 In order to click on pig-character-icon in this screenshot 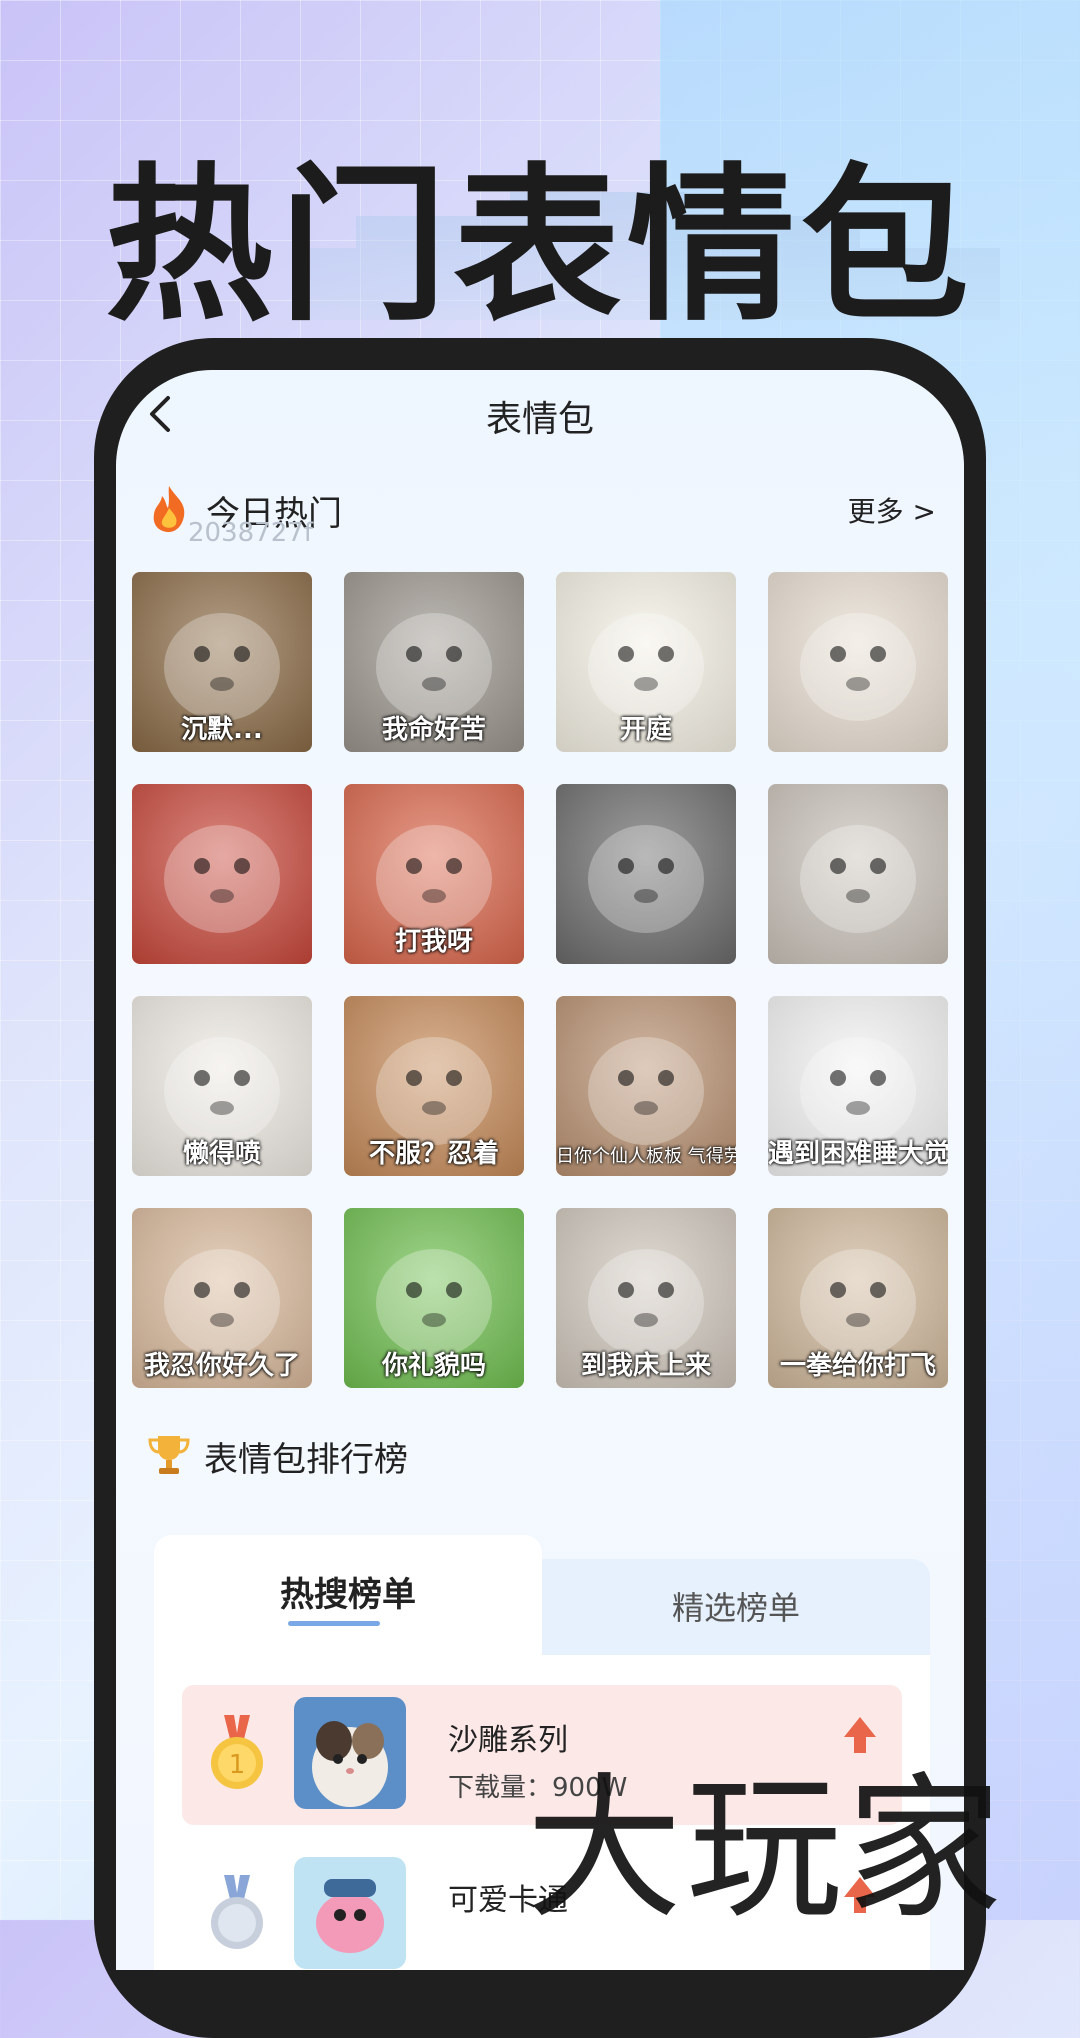, I will do `click(222, 879)`.